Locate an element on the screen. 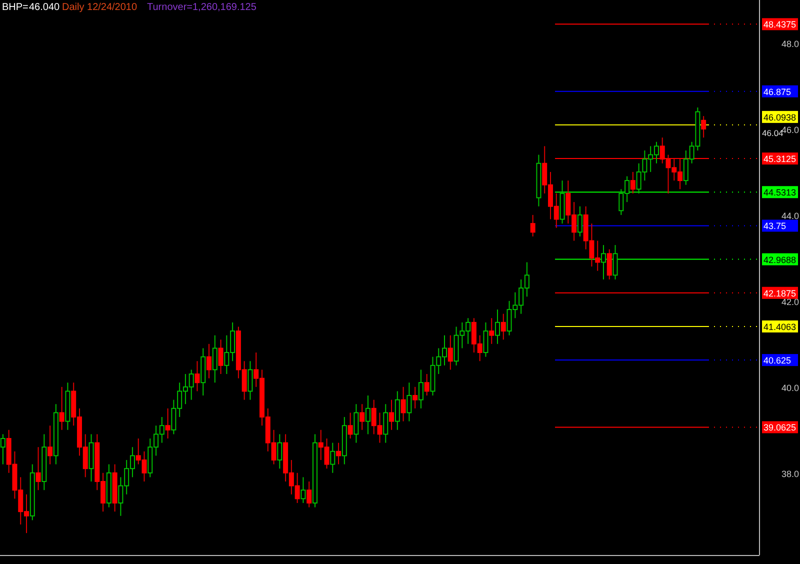 The width and height of the screenshot is (800, 564). price-level-label: 43.75 is located at coordinates (780, 226).